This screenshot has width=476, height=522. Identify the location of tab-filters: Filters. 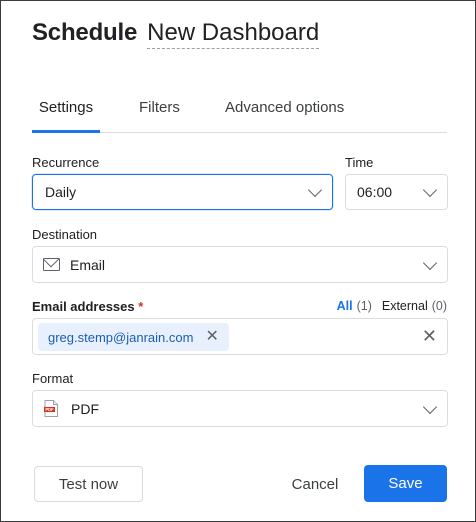
(159, 114).